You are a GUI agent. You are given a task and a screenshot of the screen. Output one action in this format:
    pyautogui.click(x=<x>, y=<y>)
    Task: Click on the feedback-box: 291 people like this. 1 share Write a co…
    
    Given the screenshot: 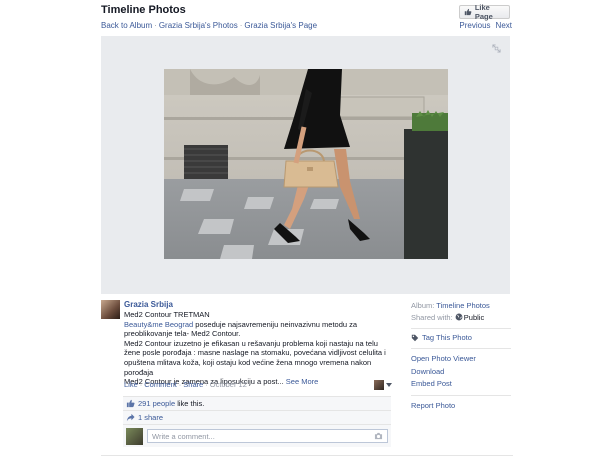 What is the action you would take?
    pyautogui.click(x=257, y=421)
    